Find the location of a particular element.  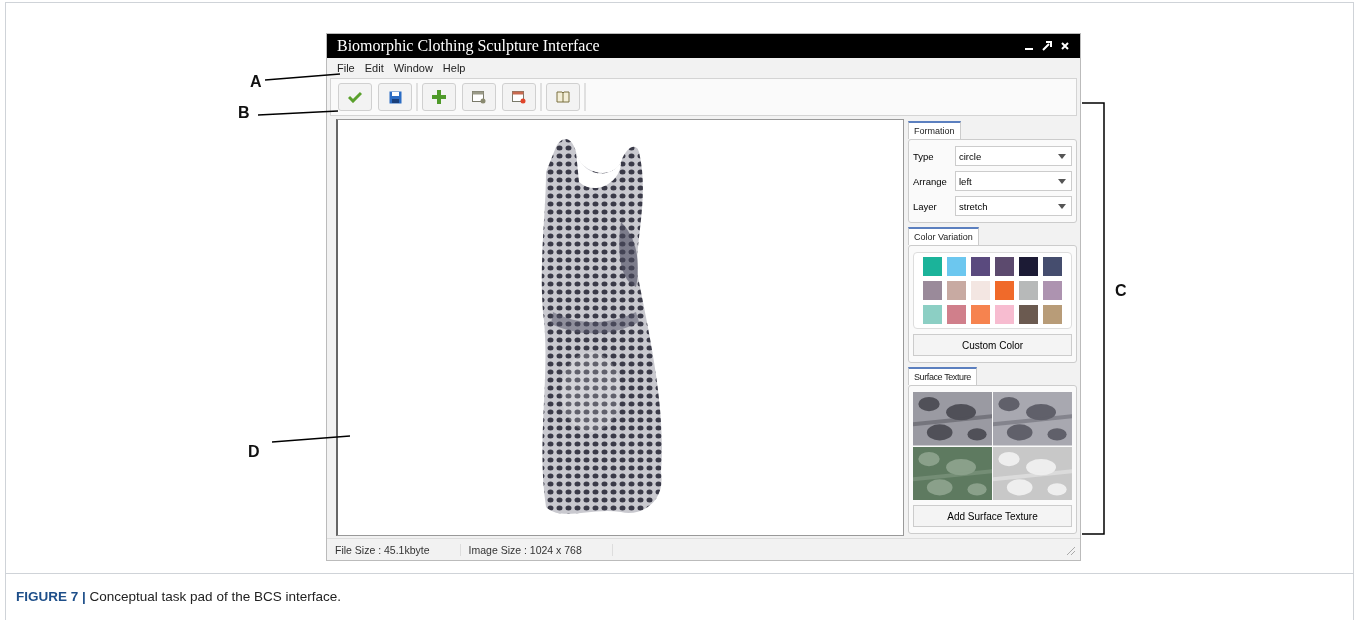

check-icon is located at coordinates (355, 97).